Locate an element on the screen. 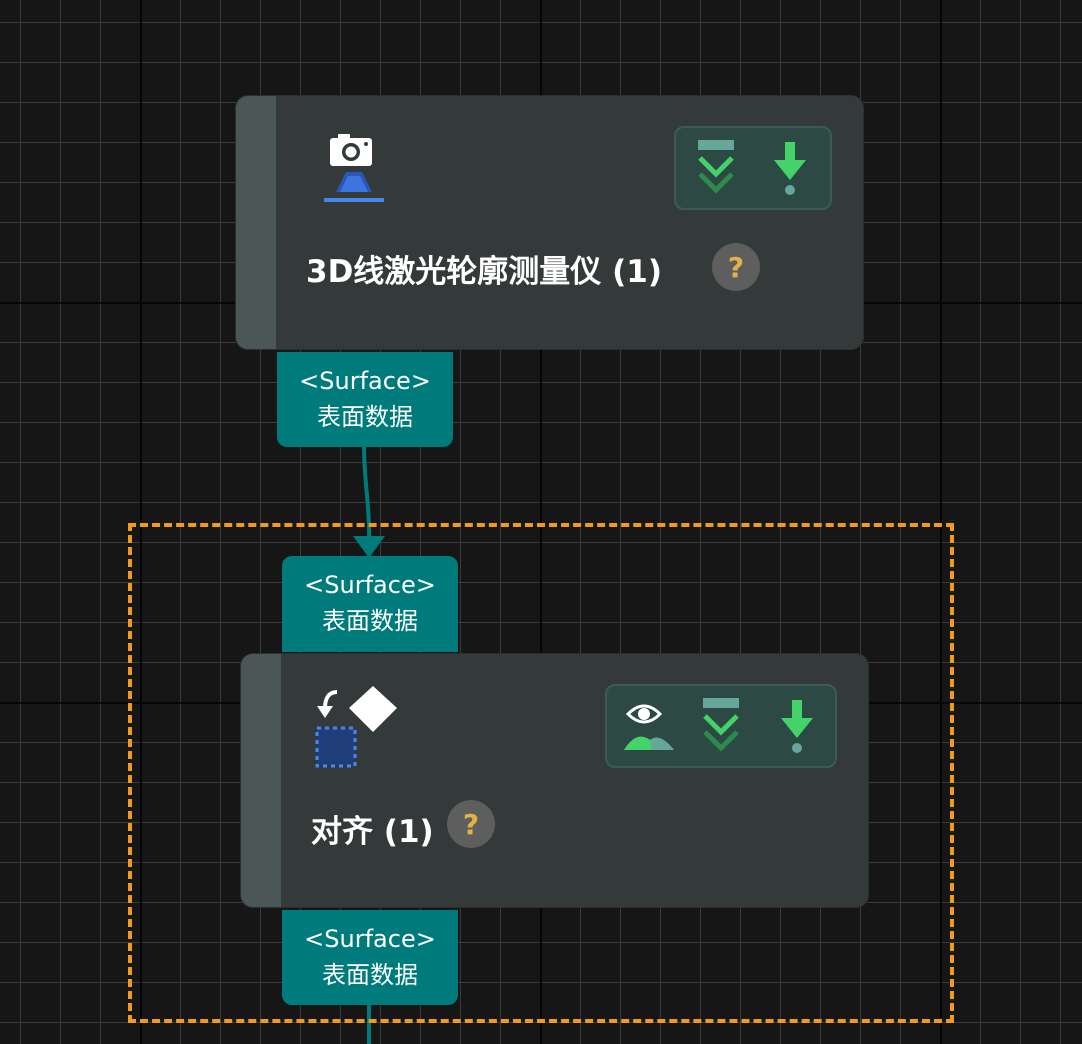 The image size is (1082, 1044). align-transform-icon is located at coordinates (358, 729).